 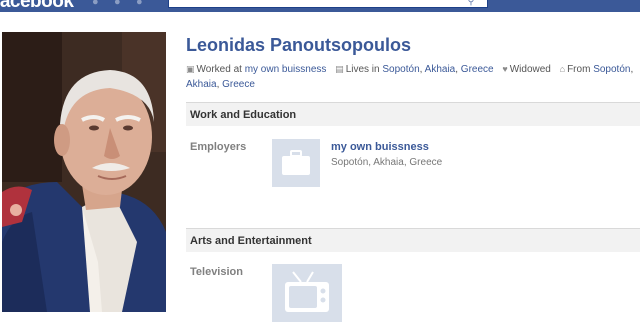 I want to click on lives-in-region-link: Akhaia, so click(x=440, y=69).